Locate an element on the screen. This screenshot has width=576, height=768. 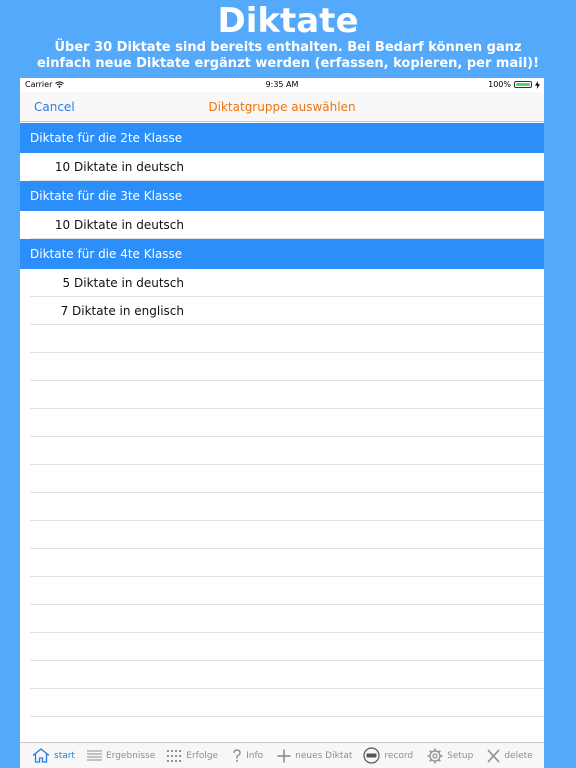
status-time: 9:35 AM is located at coordinates (282, 84).